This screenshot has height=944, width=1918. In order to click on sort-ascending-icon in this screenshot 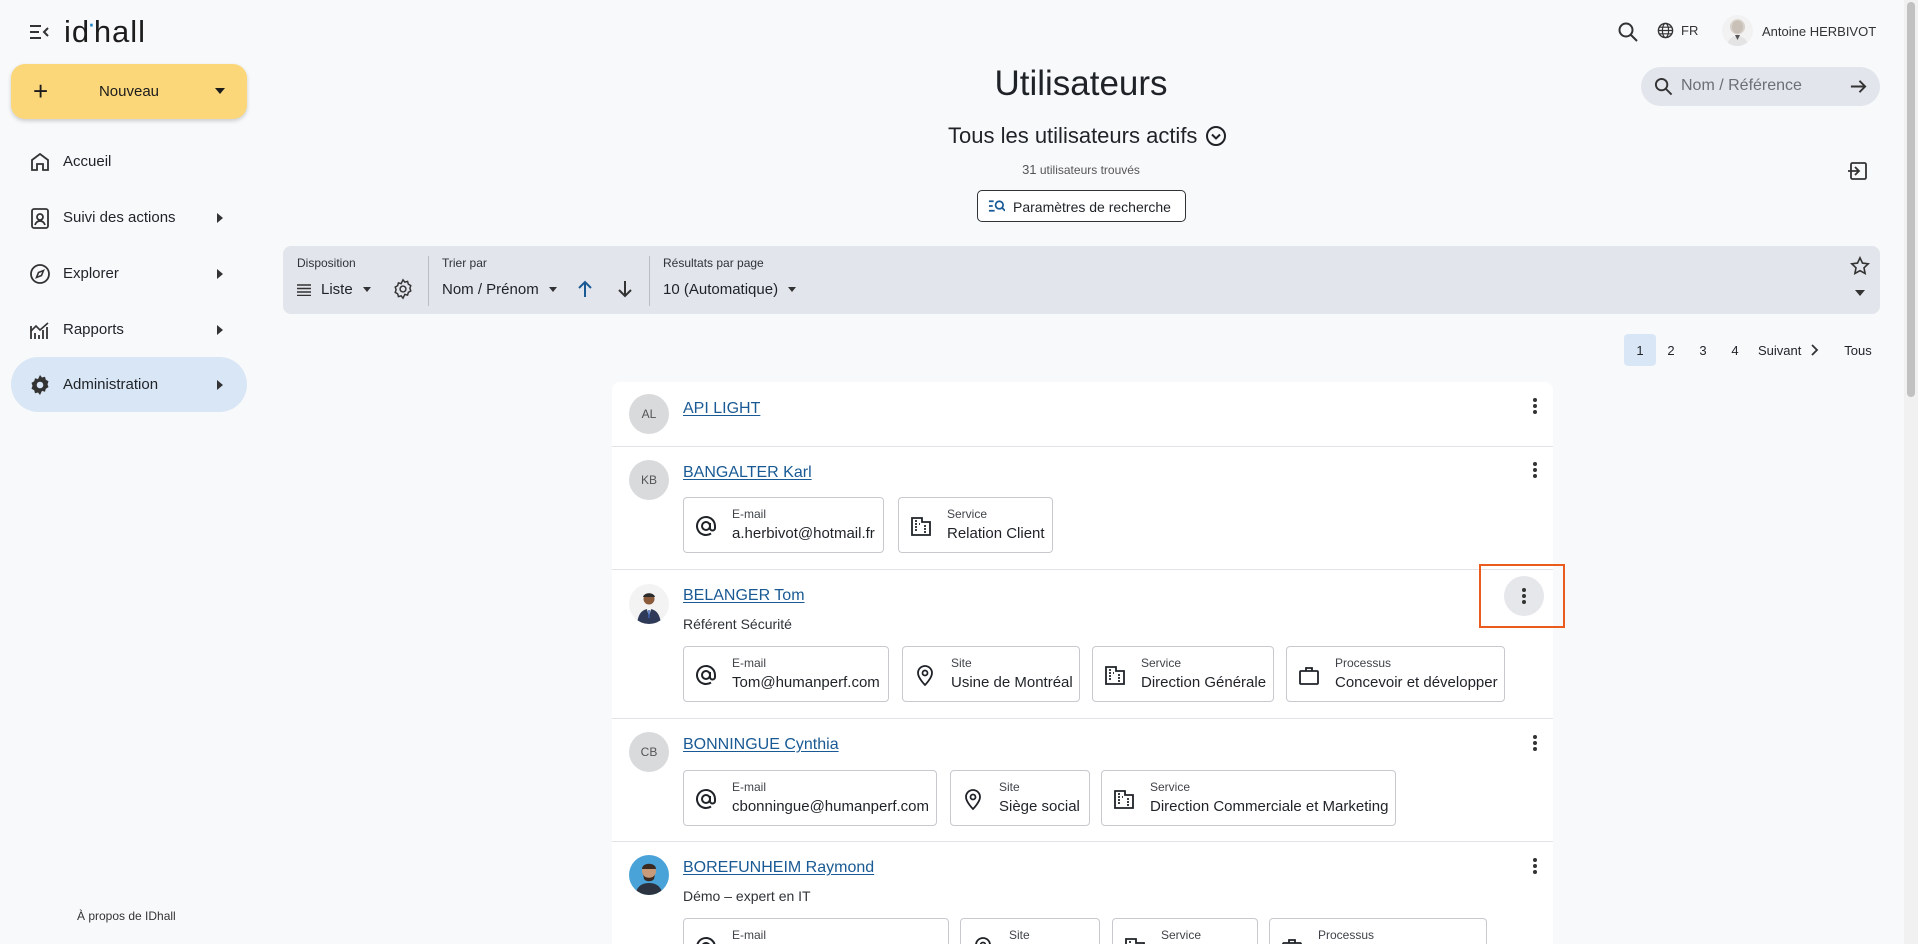, I will do `click(585, 289)`.